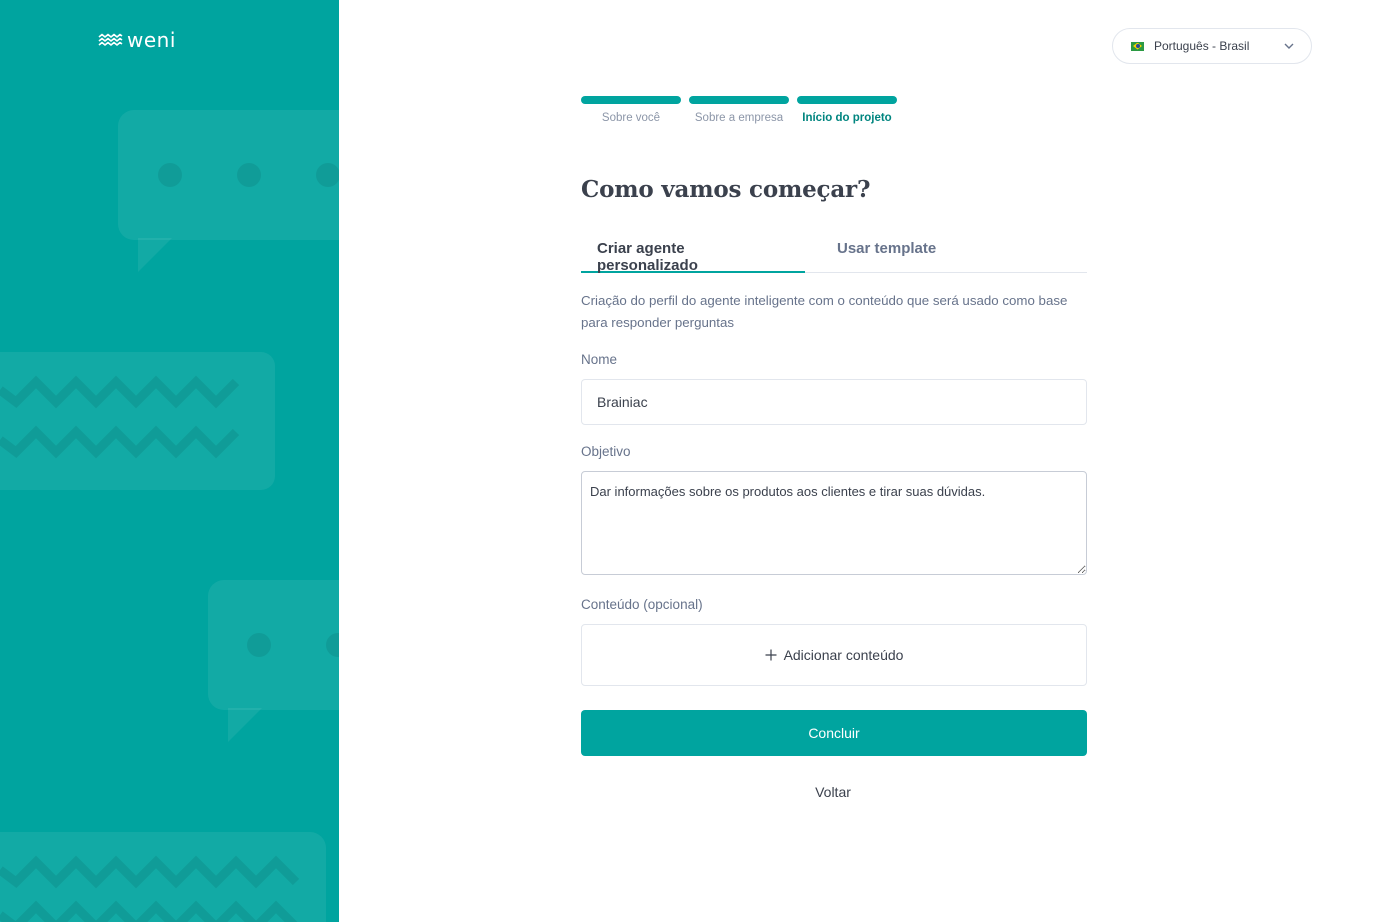  What do you see at coordinates (599, 359) in the screenshot?
I see `name-field-label: Nome` at bounding box center [599, 359].